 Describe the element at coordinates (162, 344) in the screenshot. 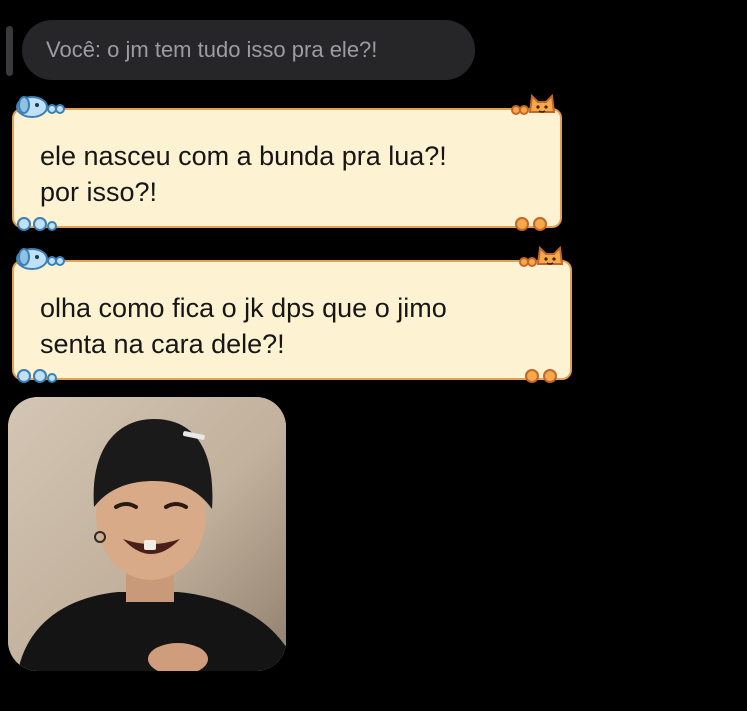

I see `message-line: senta na cara dele?!` at that location.